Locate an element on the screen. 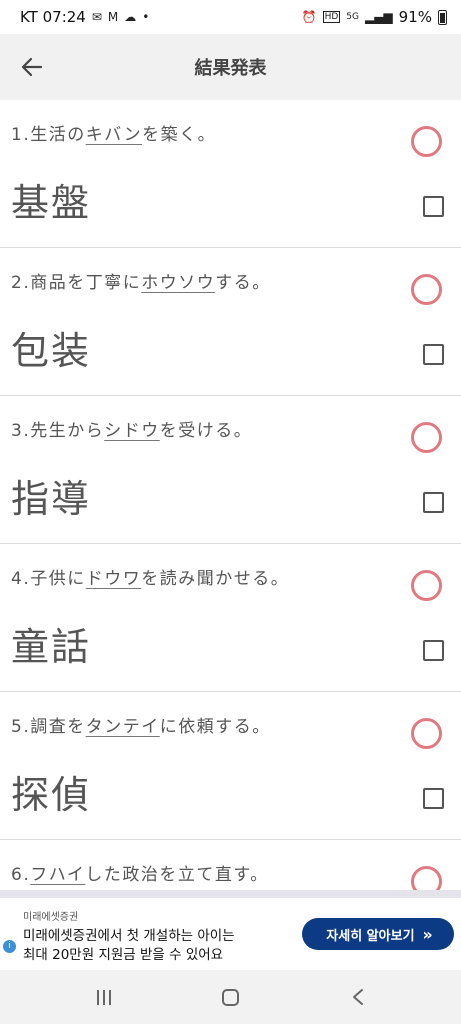  status-bar: KT 07:24 ✉ M ☁ • ⏰ HD 5G ▂▄▆ 91% is located at coordinates (230, 17).